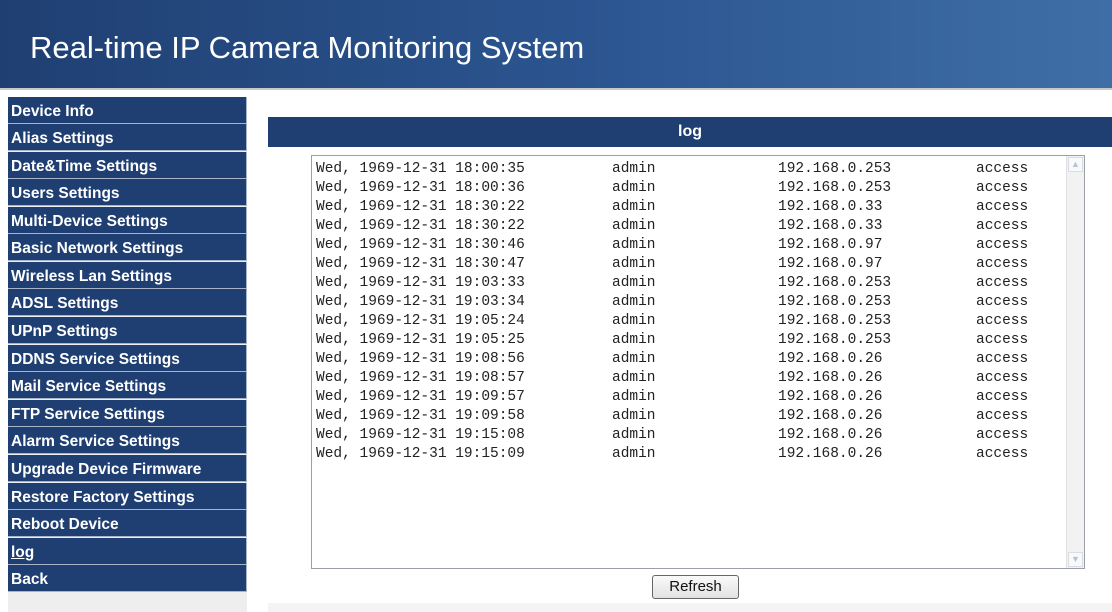  I want to click on log-time: Wed, 1969-12-31 19:05:24, so click(420, 321).